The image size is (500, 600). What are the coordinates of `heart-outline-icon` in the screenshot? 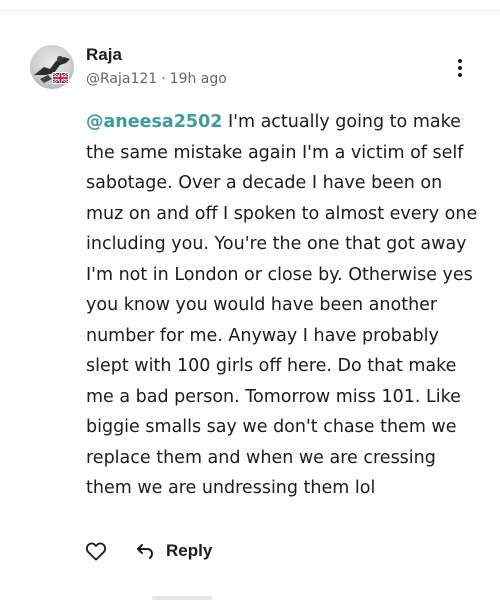 It's located at (96, 551).